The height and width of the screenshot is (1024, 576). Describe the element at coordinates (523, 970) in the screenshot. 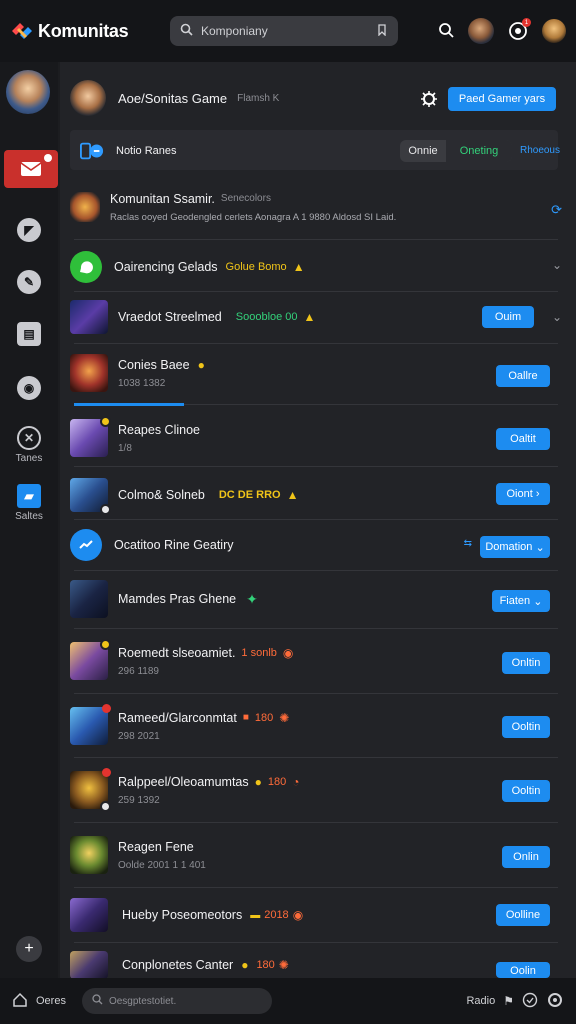

I see `action-button: Oolin` at that location.